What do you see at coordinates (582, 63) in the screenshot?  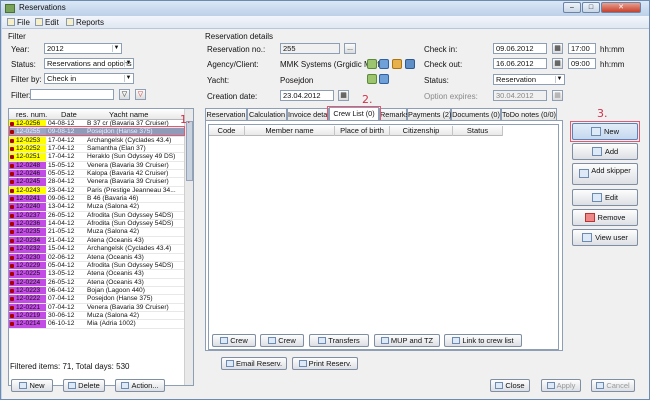 I see `checkout-time-field: 09:00` at bounding box center [582, 63].